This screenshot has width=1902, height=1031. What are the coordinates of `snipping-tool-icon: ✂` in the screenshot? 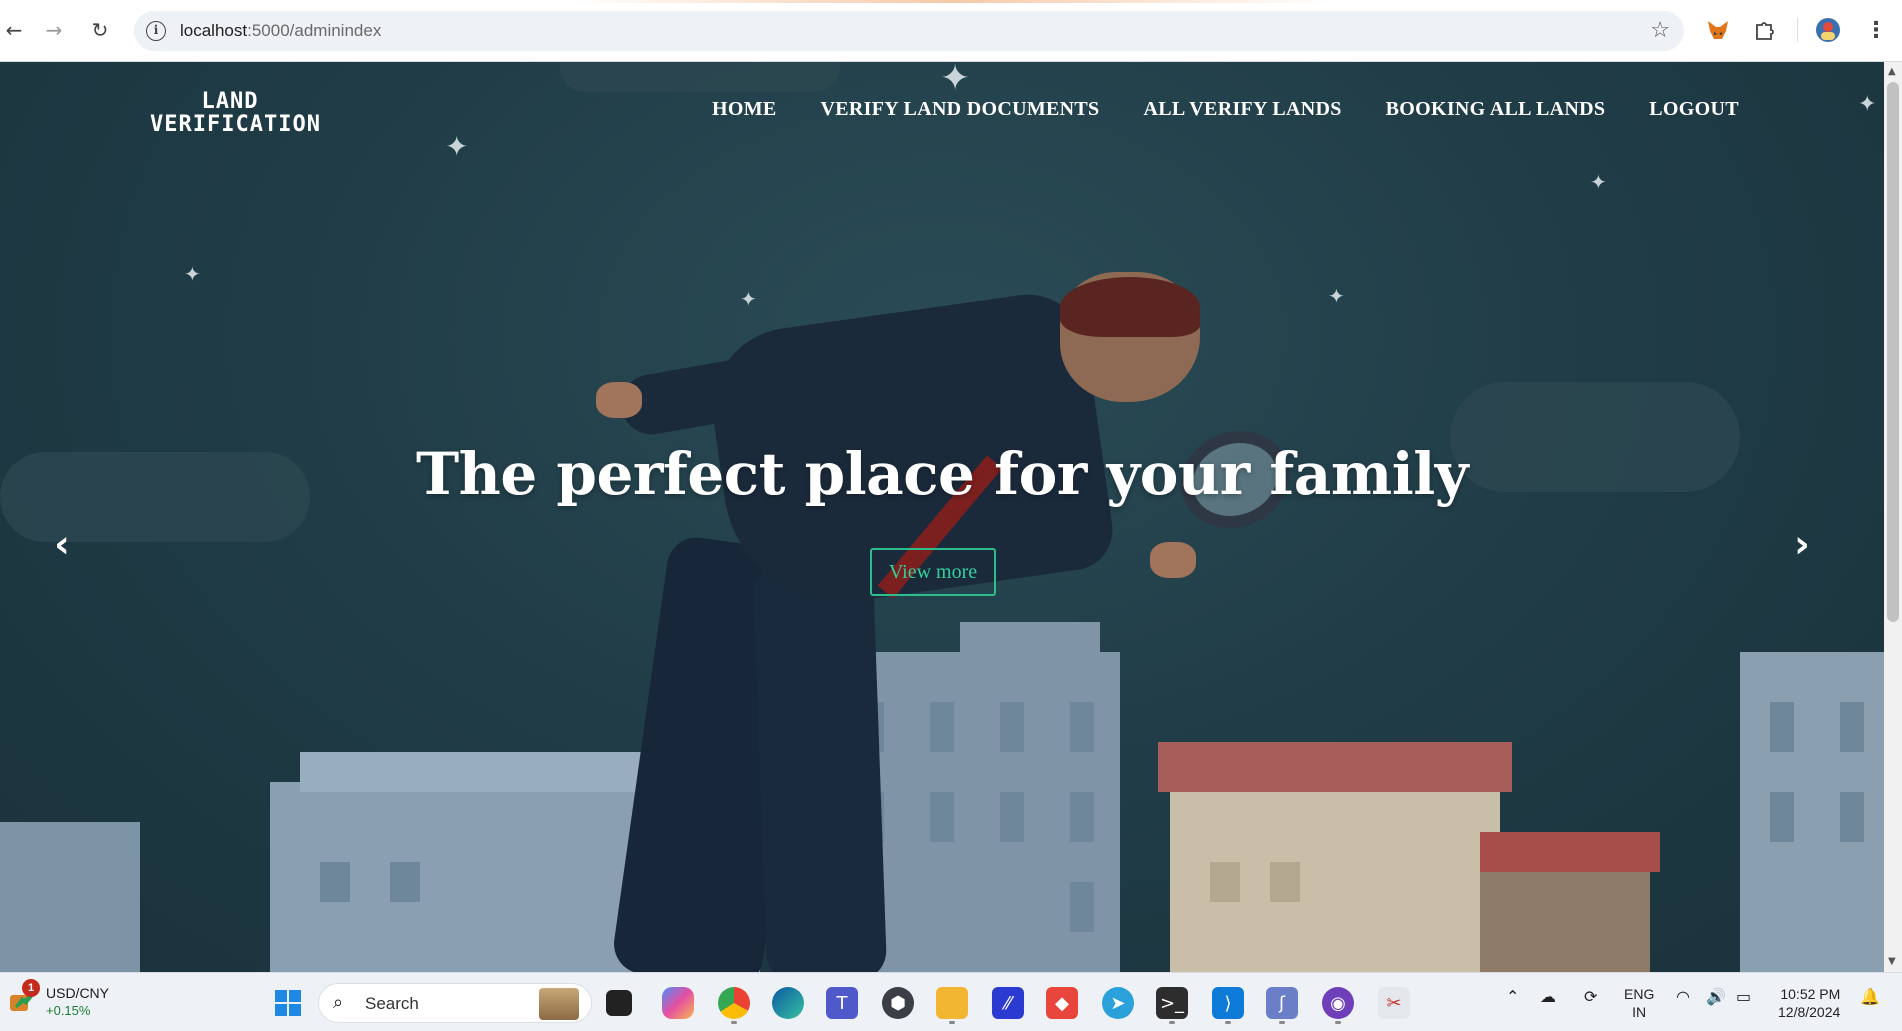 It's located at (1394, 1003).